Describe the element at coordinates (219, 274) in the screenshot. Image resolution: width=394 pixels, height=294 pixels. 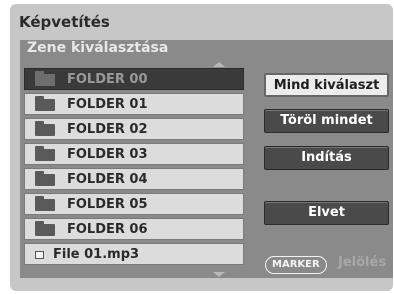
I see `scroll-down-icon` at that location.